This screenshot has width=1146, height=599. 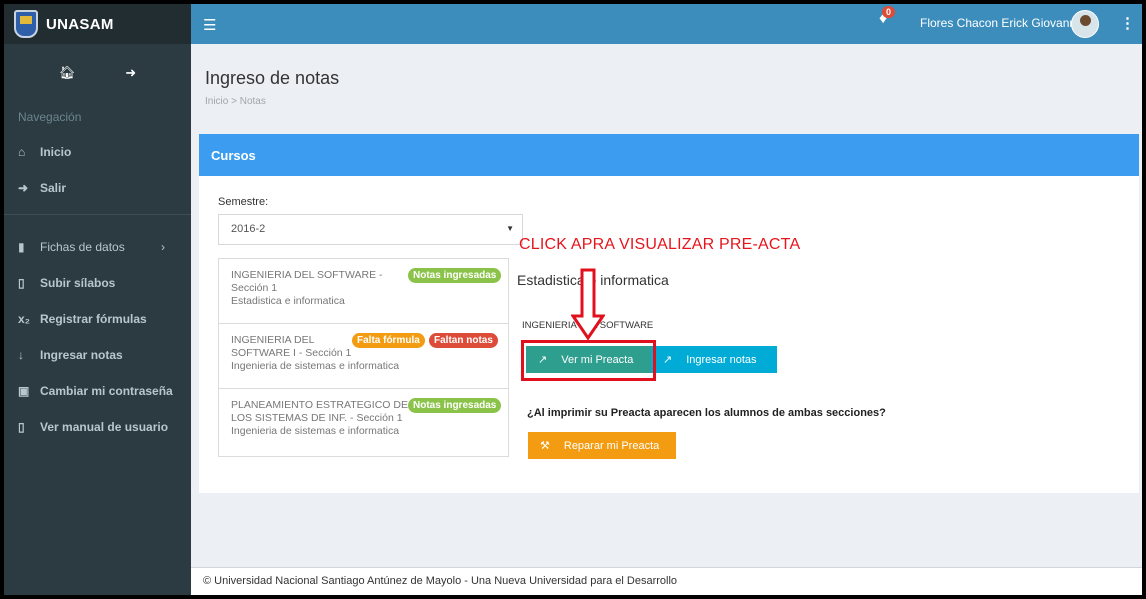 I want to click on top-navbar: ☰ ♦ 0 Flores Chacon Erick Giovanny ⋮, so click(x=666, y=24).